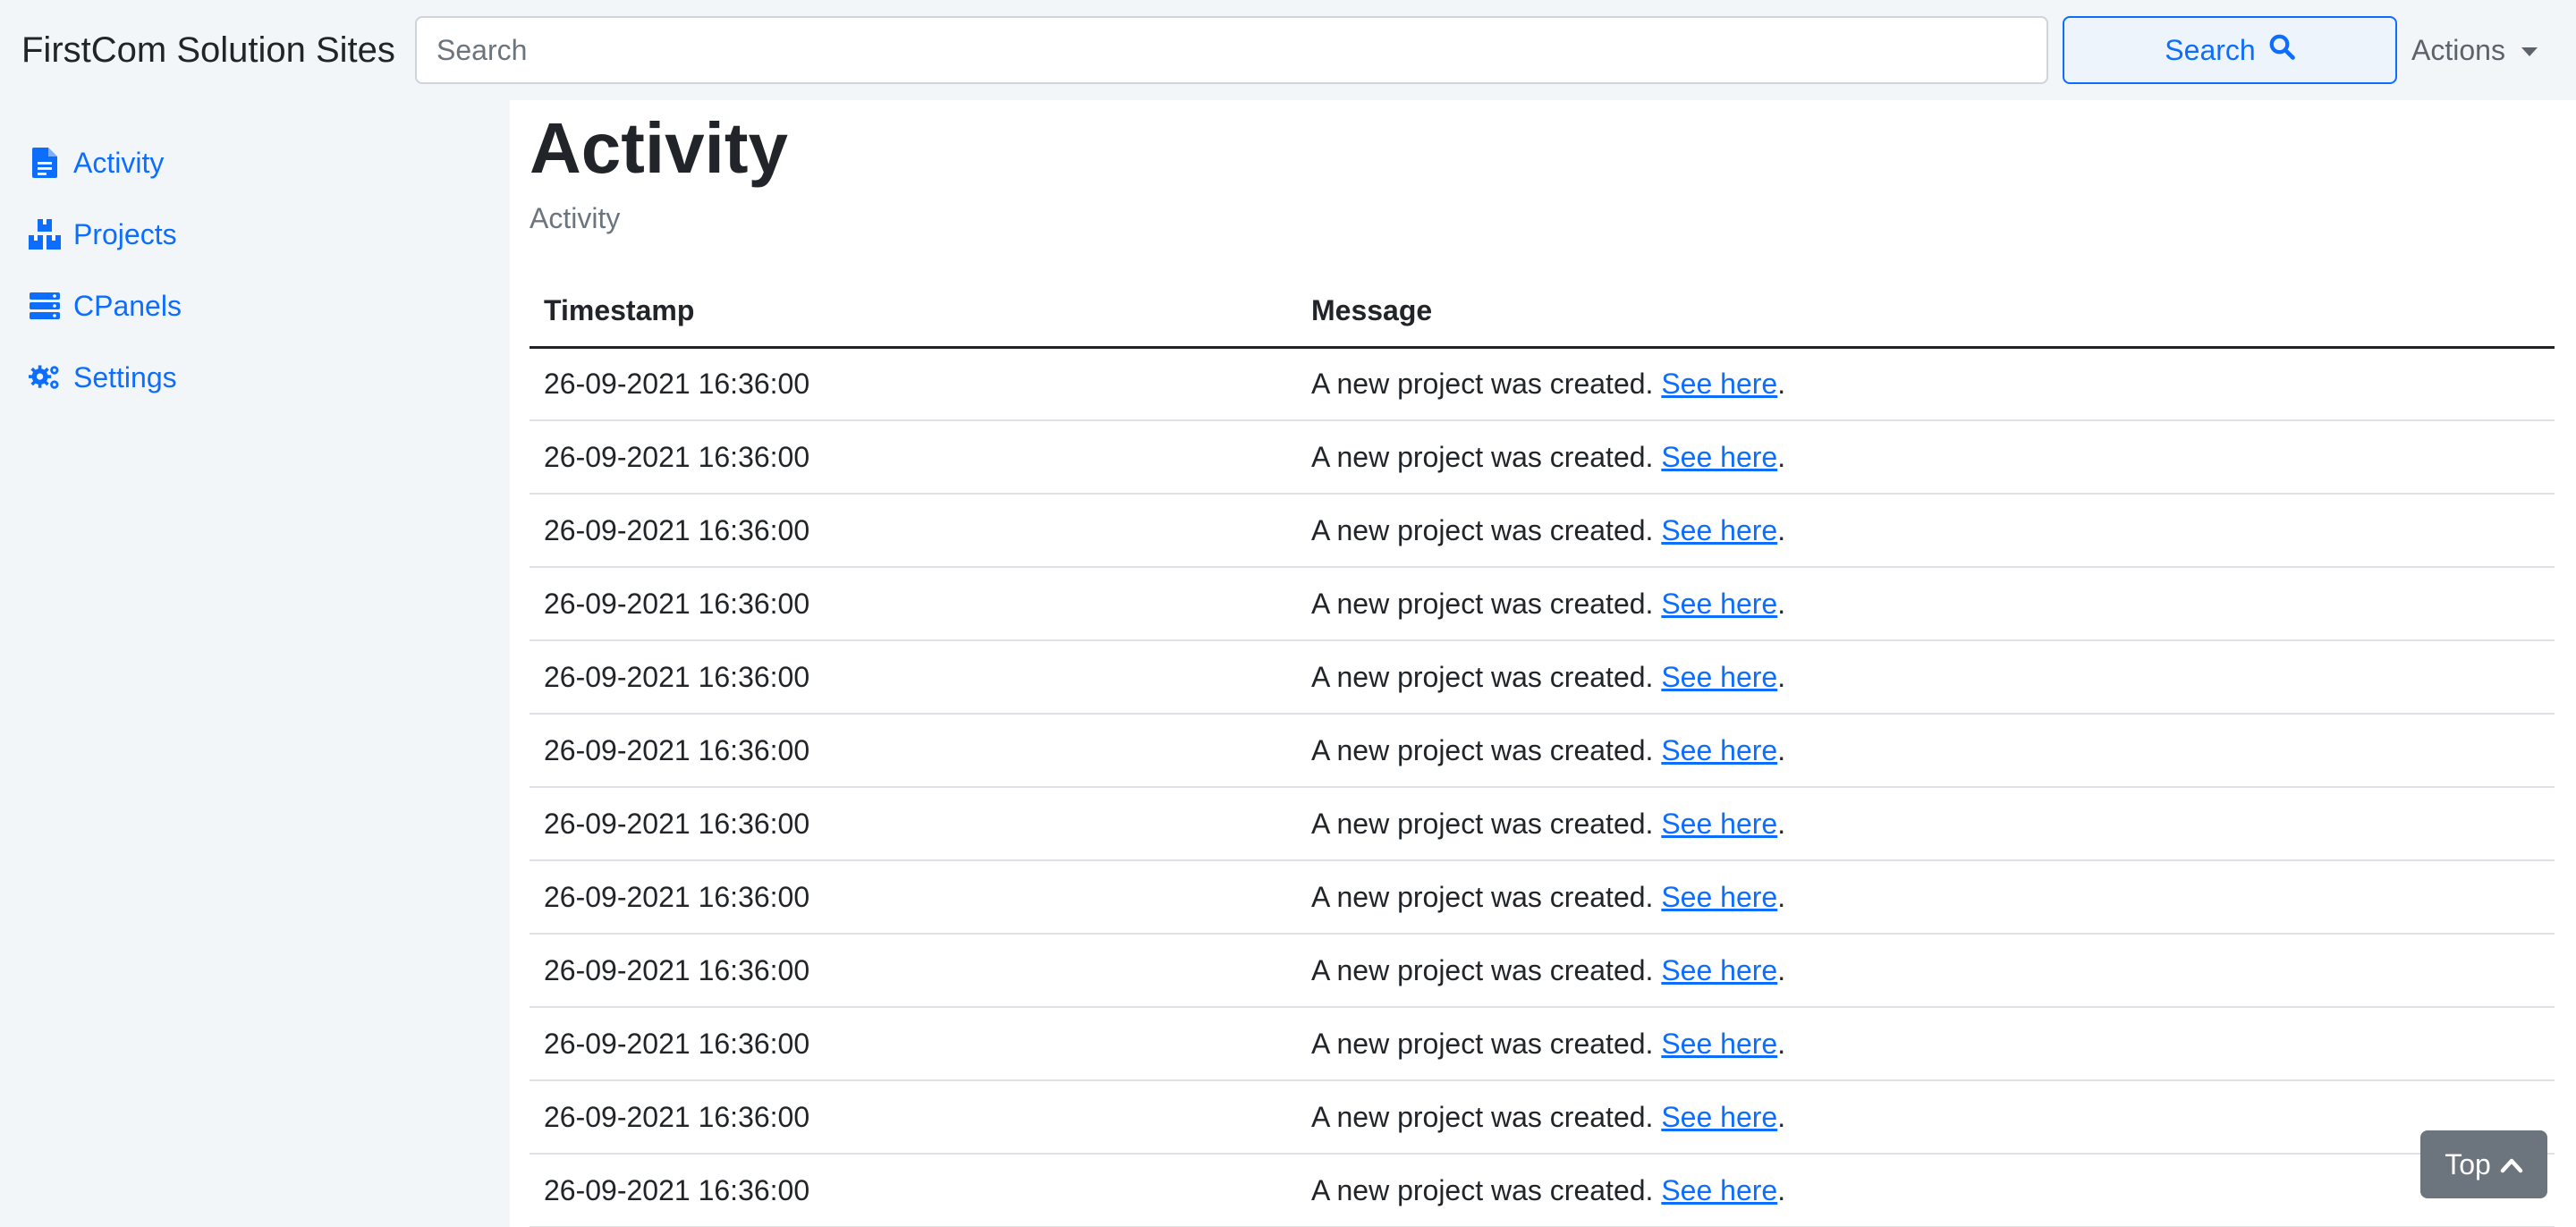 The width and height of the screenshot is (2576, 1227). What do you see at coordinates (1926, 312) in the screenshot?
I see `column-header-message: Message` at bounding box center [1926, 312].